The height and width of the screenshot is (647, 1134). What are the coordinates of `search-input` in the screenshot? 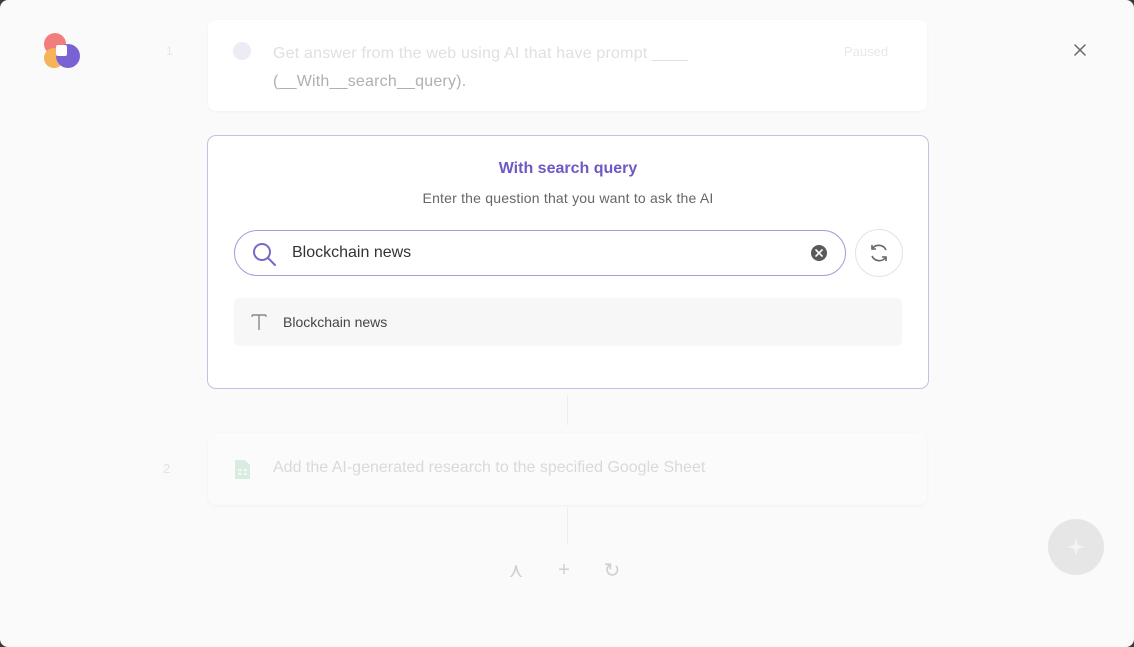 It's located at (542, 253).